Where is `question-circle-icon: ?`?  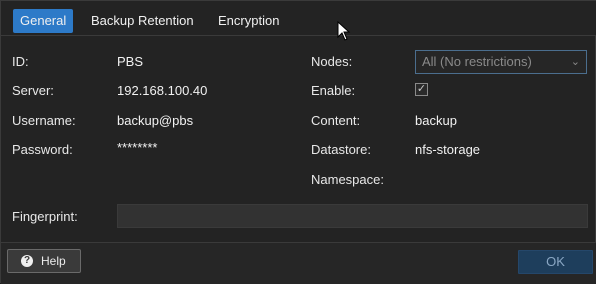
question-circle-icon: ? is located at coordinates (27, 261).